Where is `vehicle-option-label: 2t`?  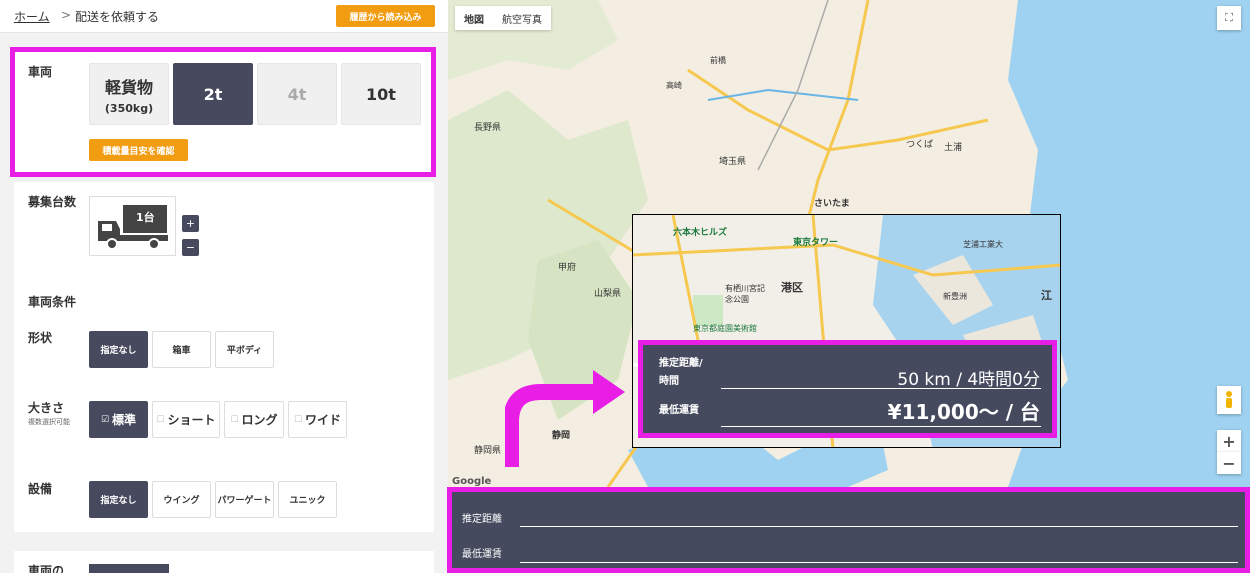
vehicle-option-label: 2t is located at coordinates (213, 94).